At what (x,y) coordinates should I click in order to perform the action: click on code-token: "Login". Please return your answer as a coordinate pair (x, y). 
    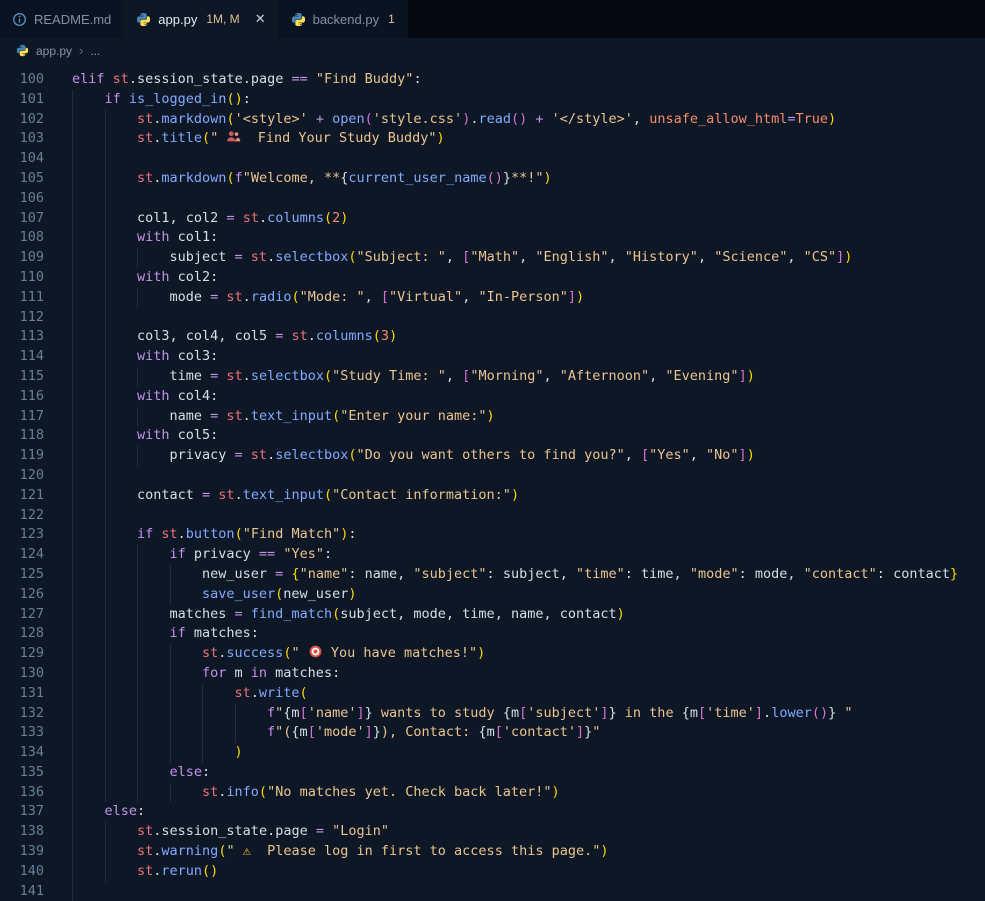
    Looking at the image, I should click on (361, 831).